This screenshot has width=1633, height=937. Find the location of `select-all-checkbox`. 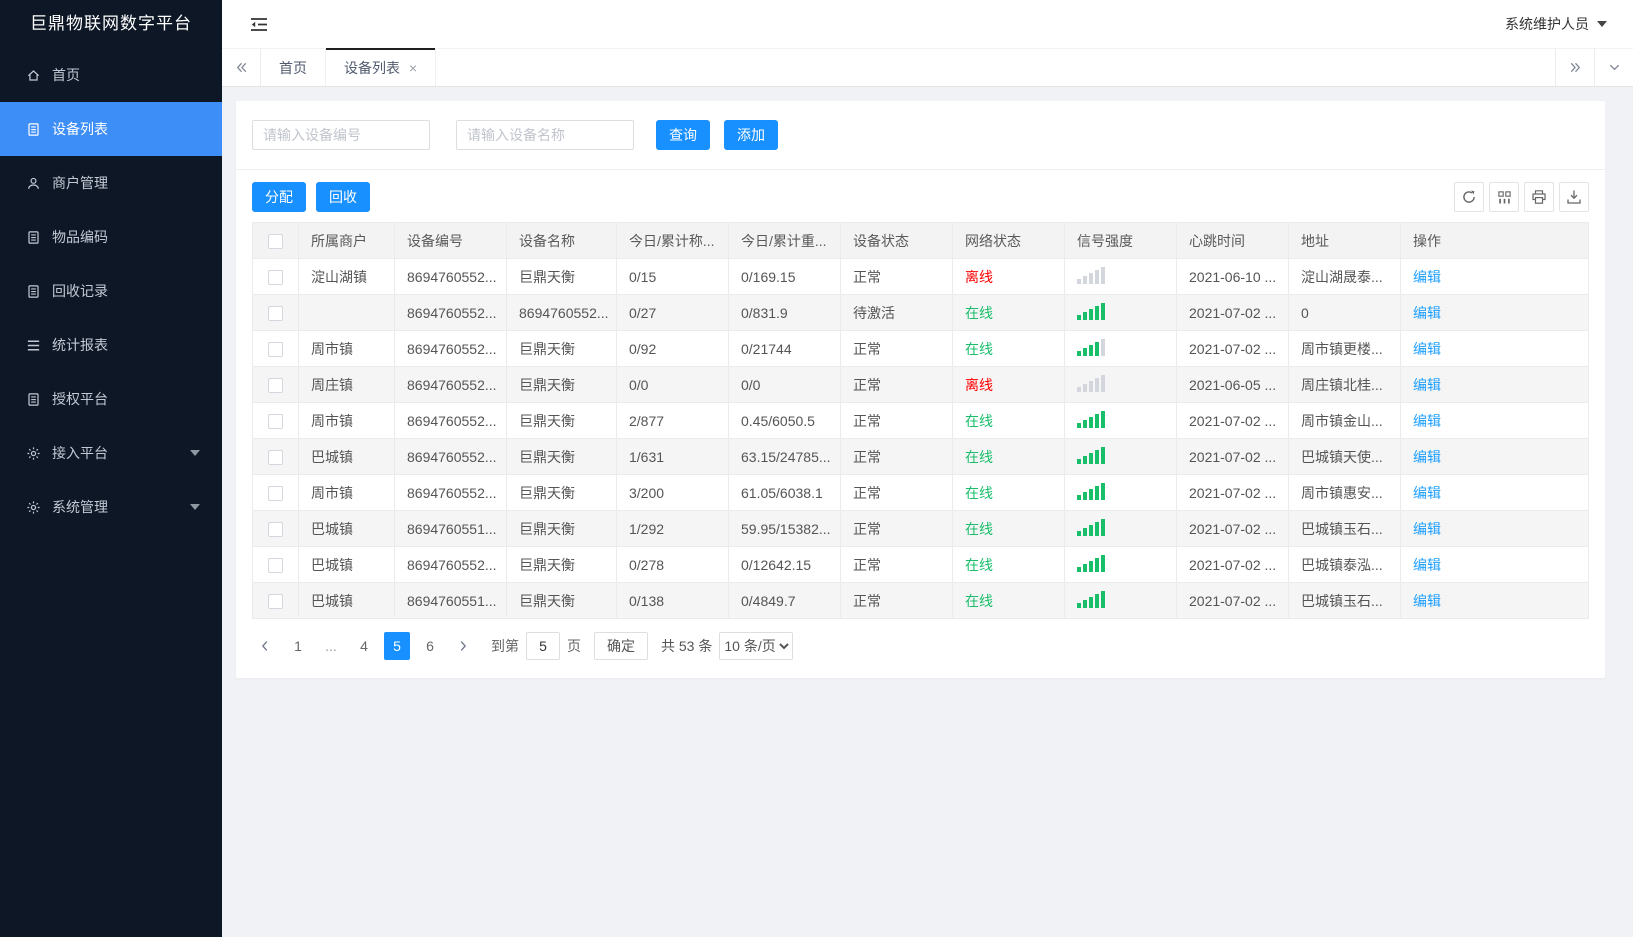

select-all-checkbox is located at coordinates (275, 241).